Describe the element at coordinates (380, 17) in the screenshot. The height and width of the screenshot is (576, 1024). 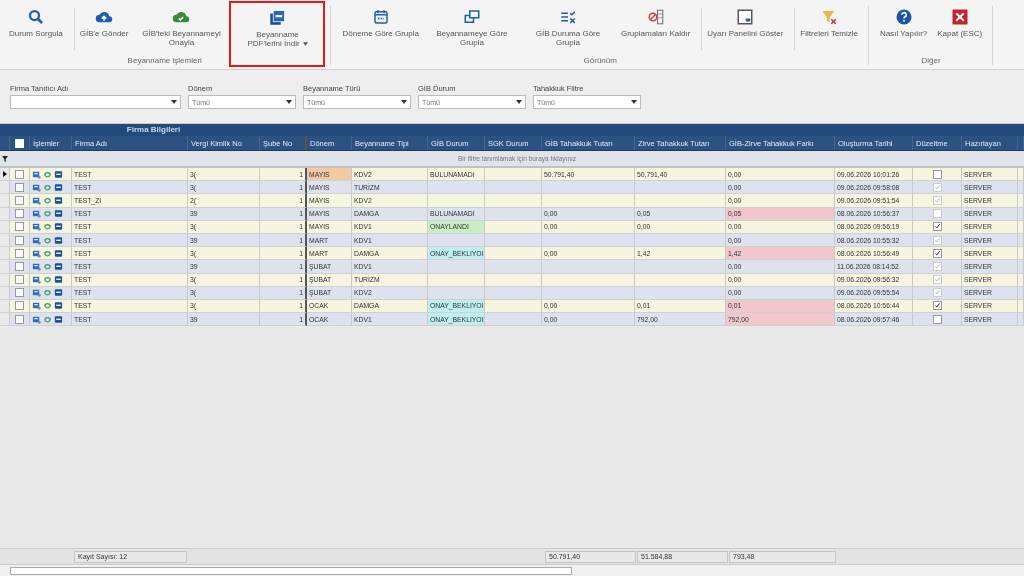
I see `calendar-icon` at that location.